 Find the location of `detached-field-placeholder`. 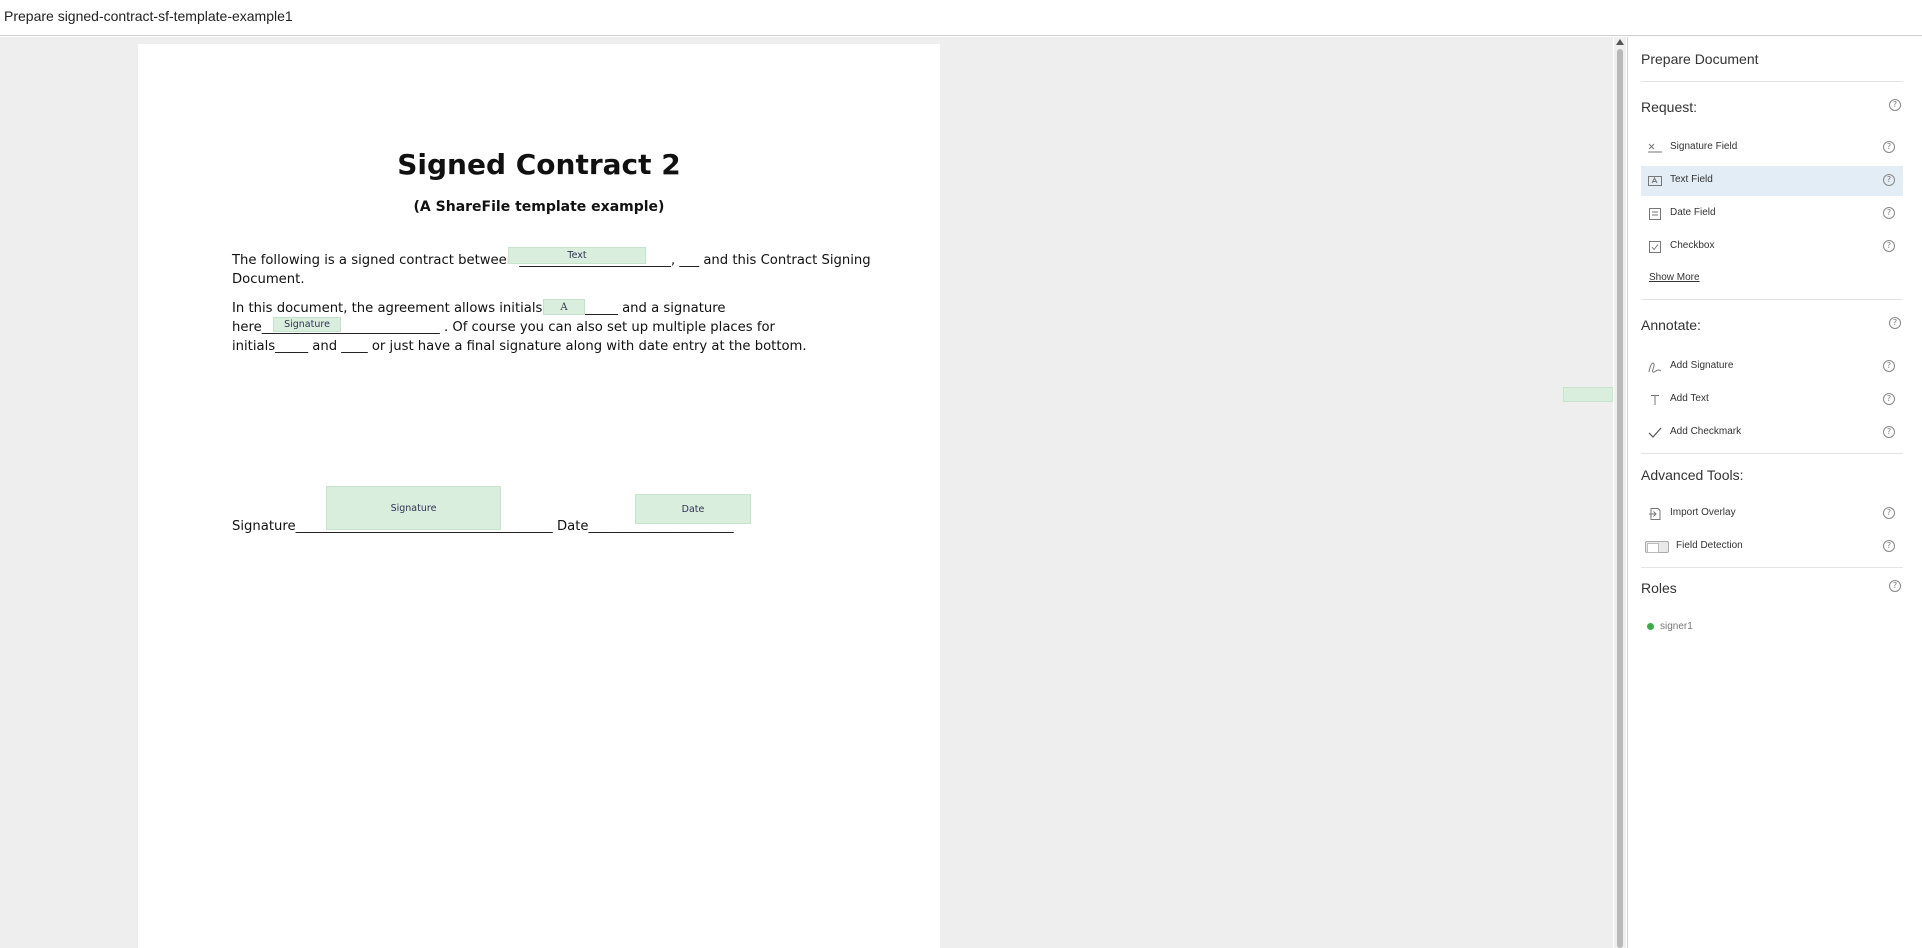

detached-field-placeholder is located at coordinates (1588, 394).